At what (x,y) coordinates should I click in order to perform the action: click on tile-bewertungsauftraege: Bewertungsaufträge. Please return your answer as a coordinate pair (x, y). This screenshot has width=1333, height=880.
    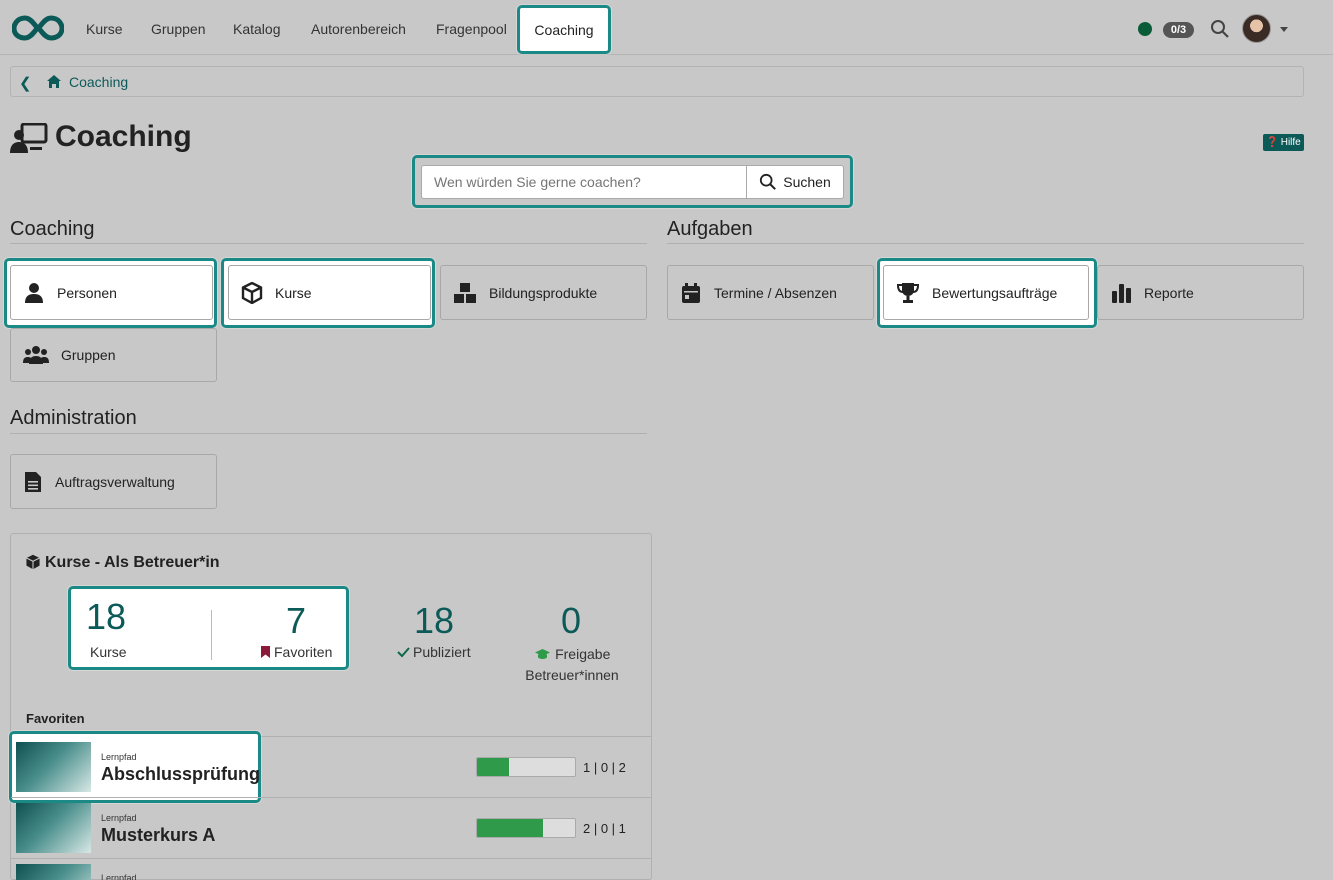
    Looking at the image, I should click on (986, 292).